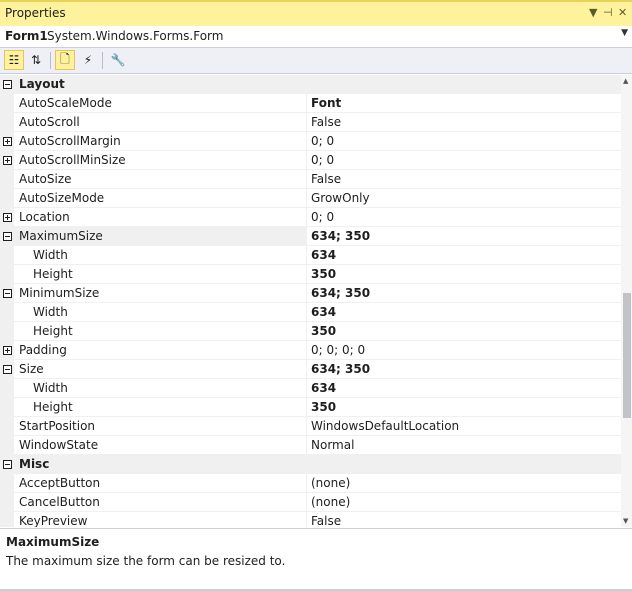  I want to click on property-name: AutoSizeMode, so click(62, 198).